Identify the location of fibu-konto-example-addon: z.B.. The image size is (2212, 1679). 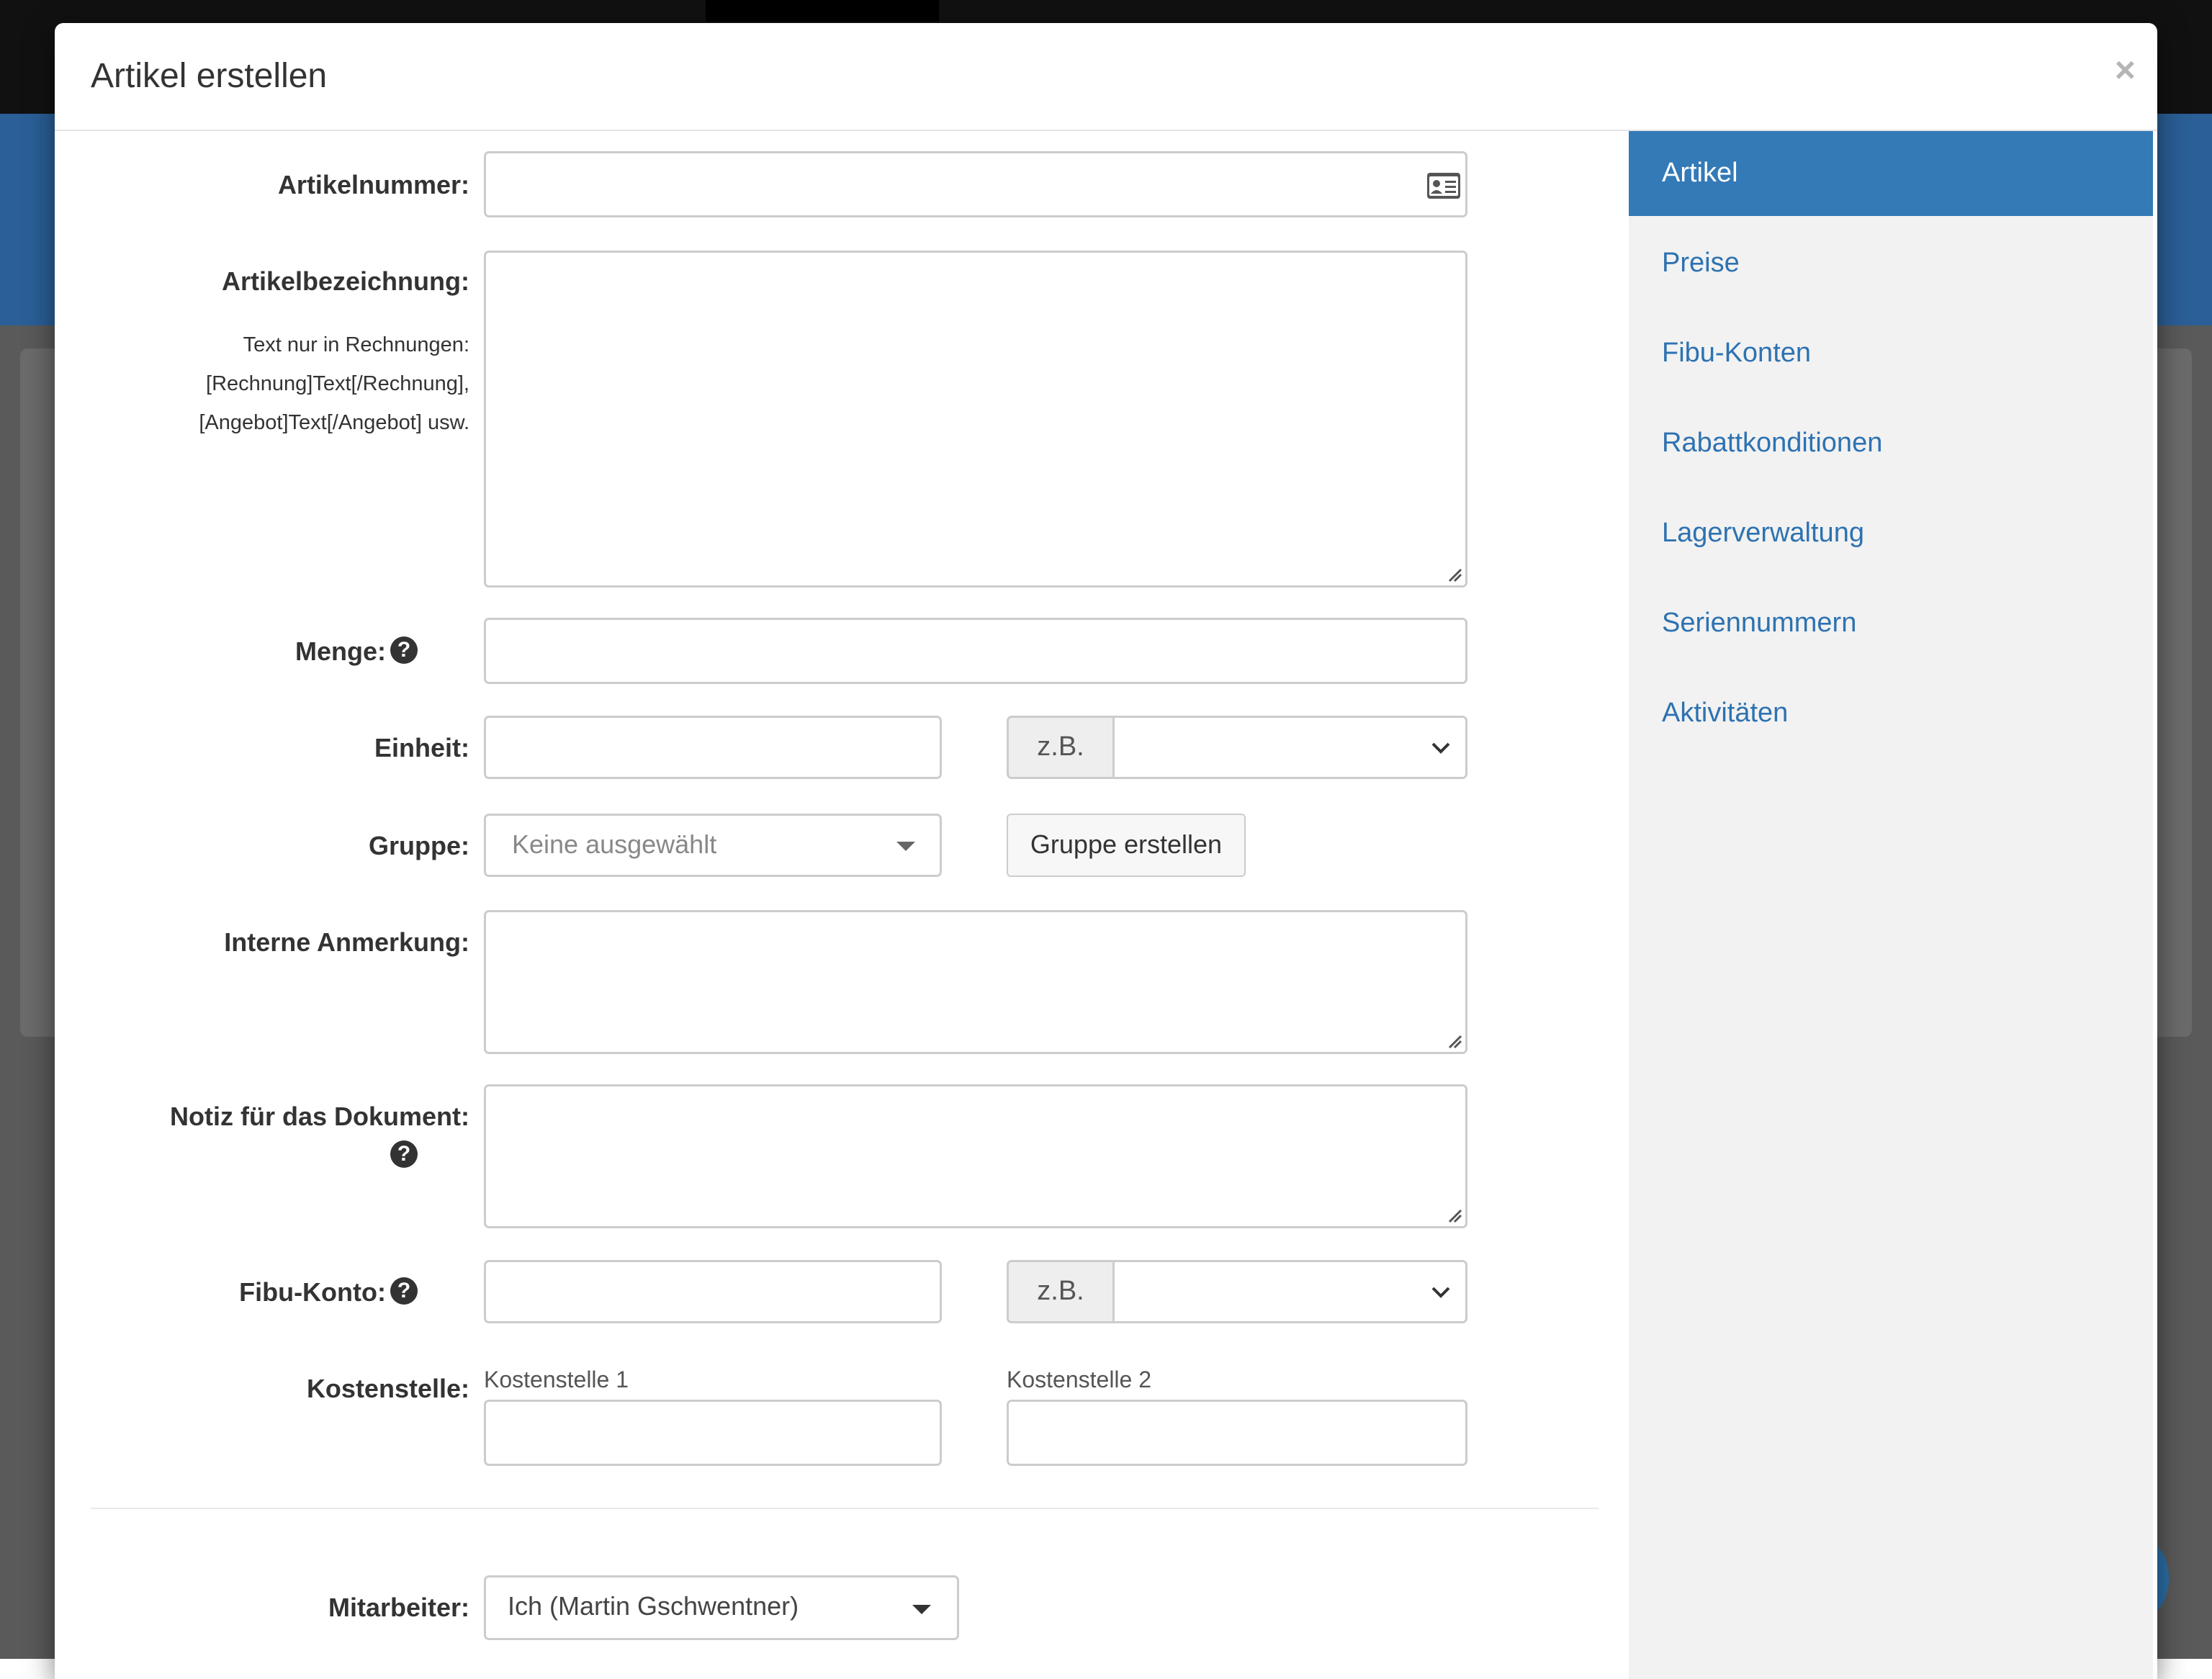
(1061, 1291).